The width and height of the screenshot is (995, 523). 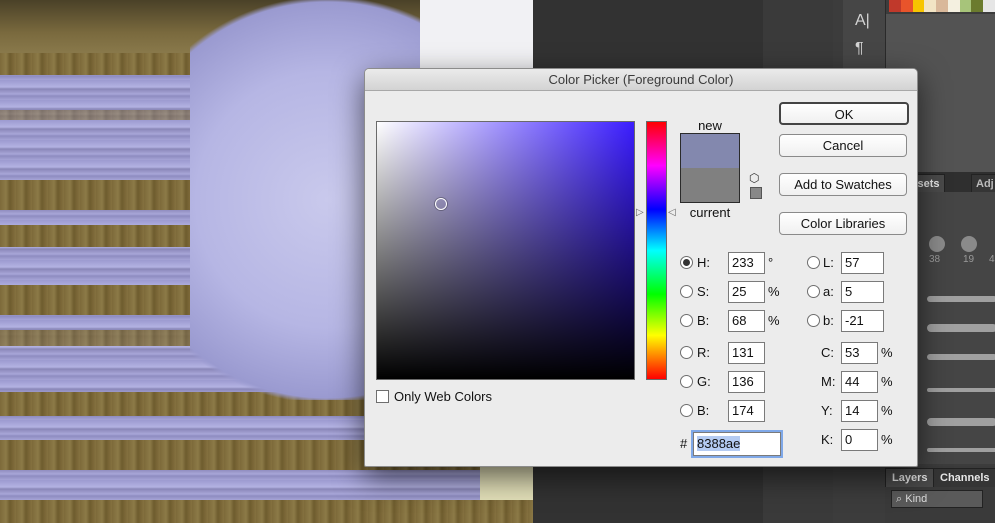 I want to click on lab-a-label: a:, so click(x=828, y=291).